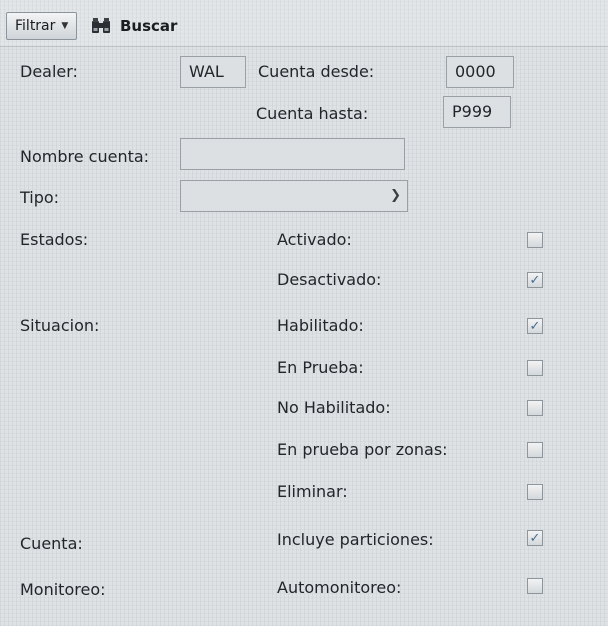  Describe the element at coordinates (213, 72) in the screenshot. I see `dealer-field: WAL` at that location.